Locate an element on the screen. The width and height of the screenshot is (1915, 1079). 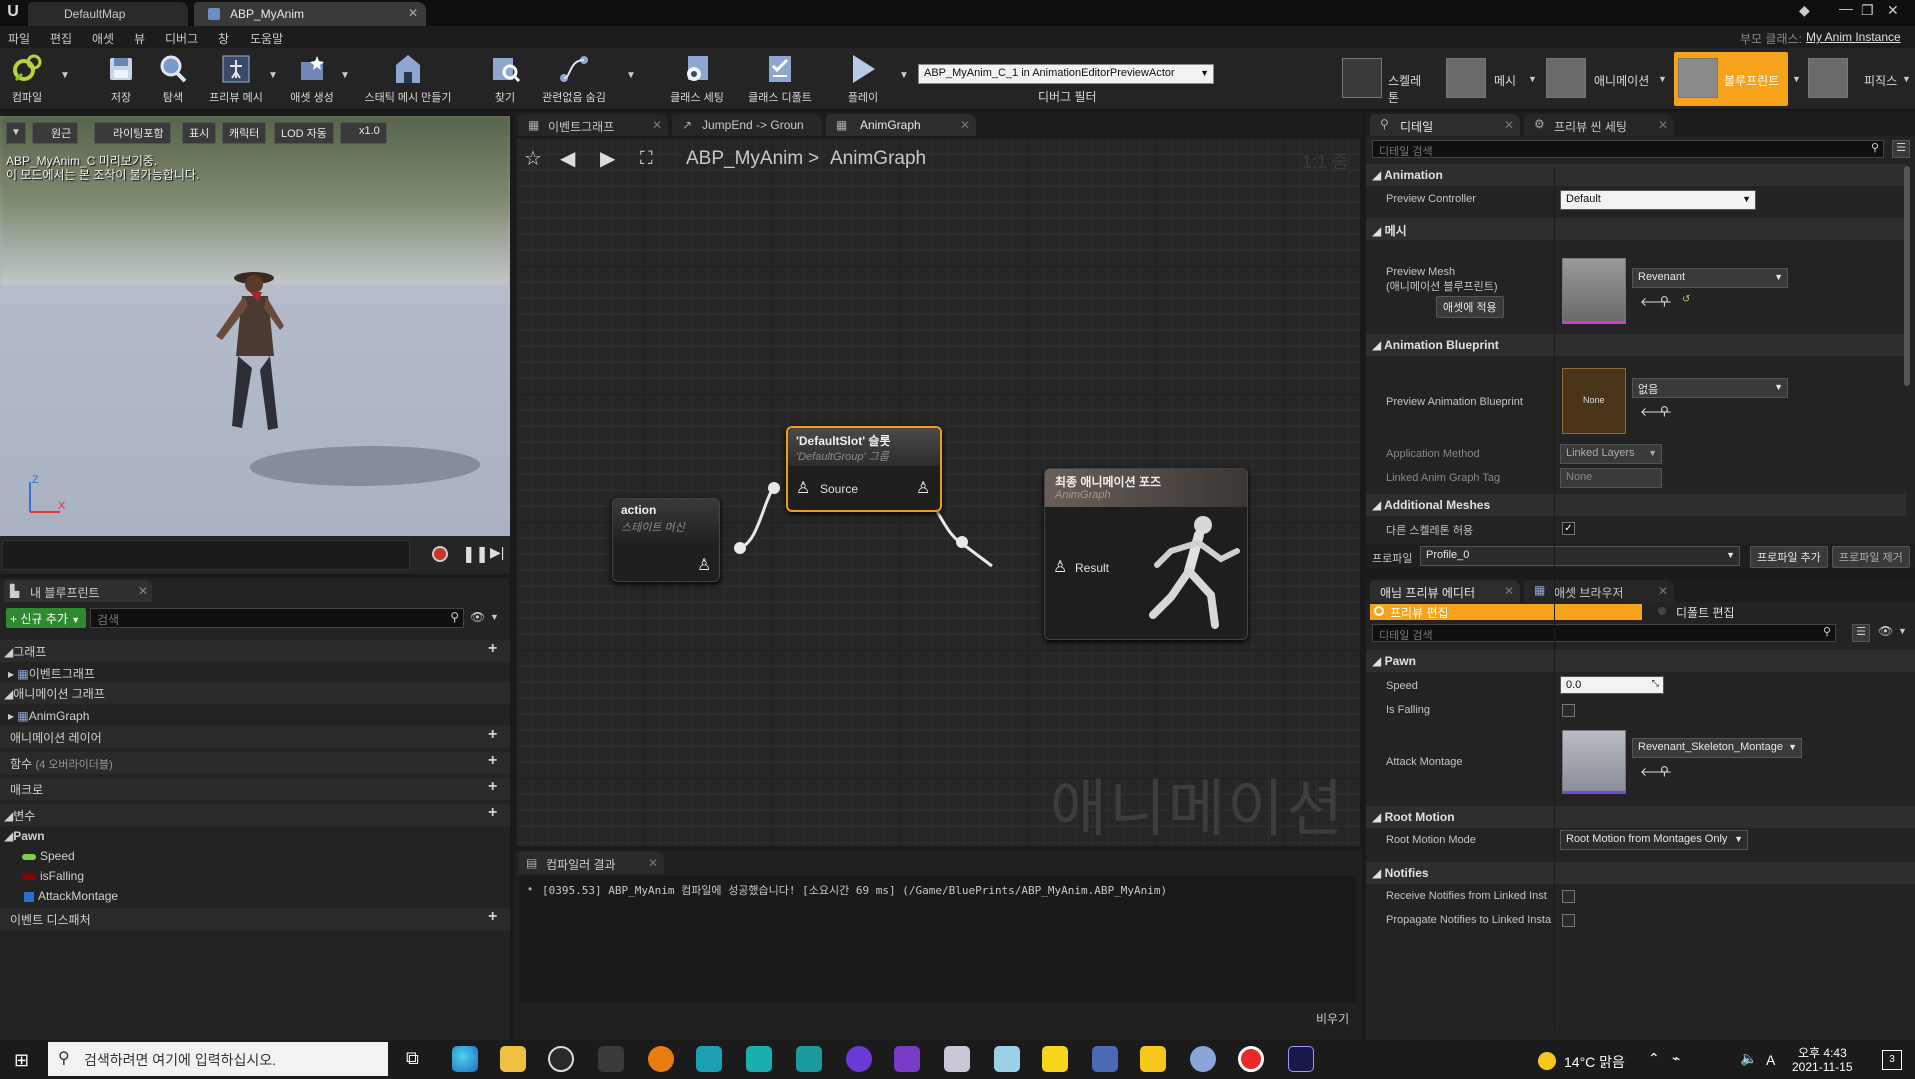
visibility-chevron-icon: ▼ is located at coordinates (494, 617).